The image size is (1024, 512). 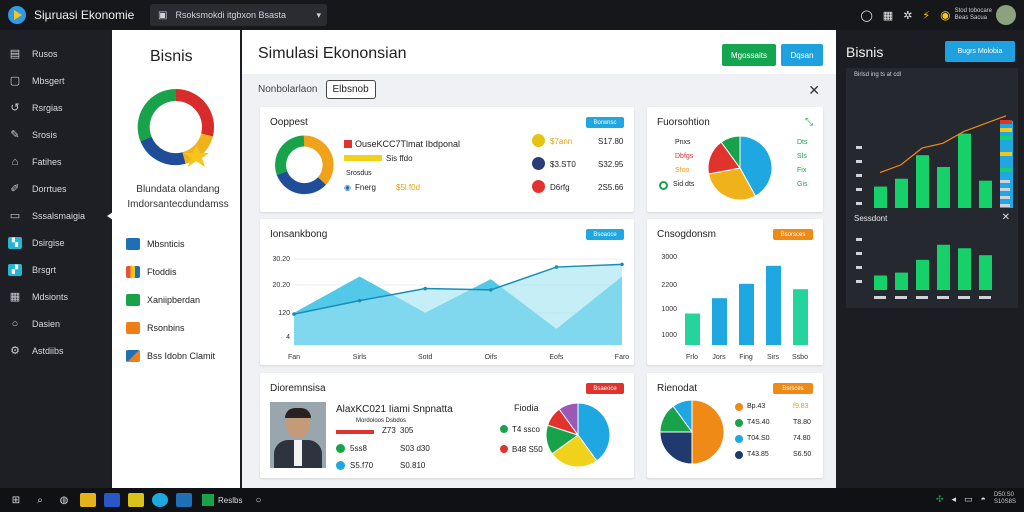 I want to click on x-tick-mark, so click(x=964, y=297).